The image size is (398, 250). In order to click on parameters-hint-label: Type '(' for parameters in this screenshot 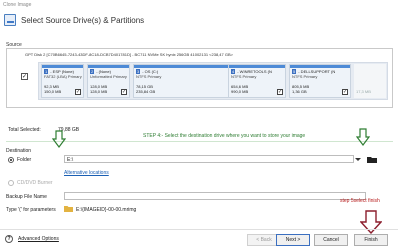, I will do `click(31, 210)`.